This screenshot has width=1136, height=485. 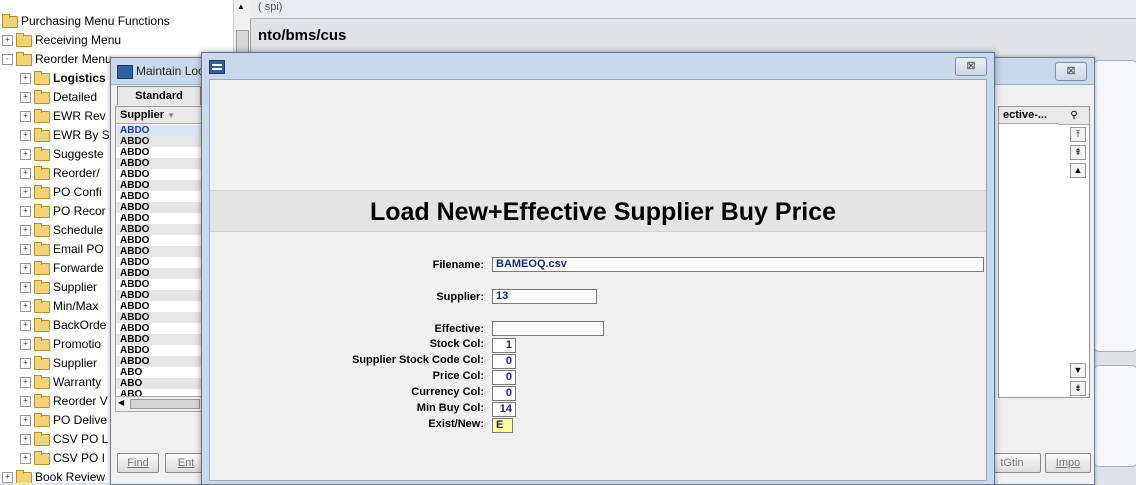 I want to click on tree-item: + Detailed, so click(x=58, y=97).